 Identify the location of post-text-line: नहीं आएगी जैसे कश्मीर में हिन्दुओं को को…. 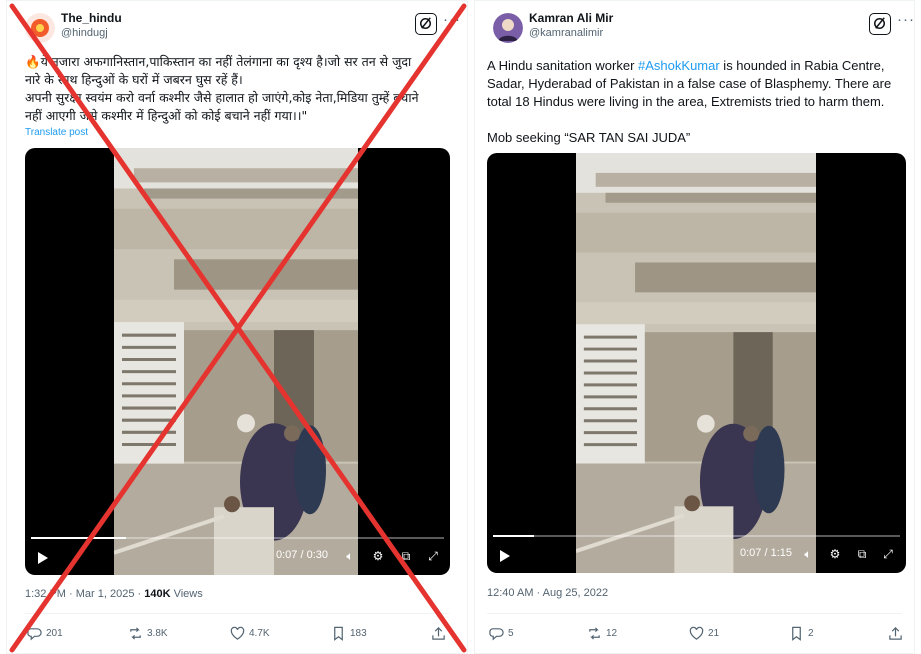
(166, 115).